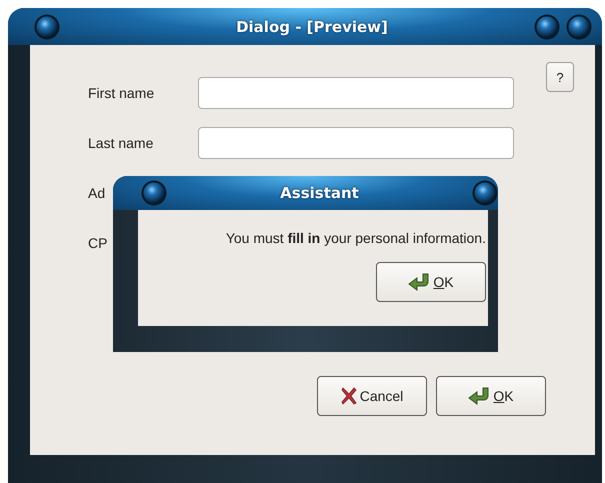  Describe the element at coordinates (97, 193) in the screenshot. I see `field-label: Ad` at that location.